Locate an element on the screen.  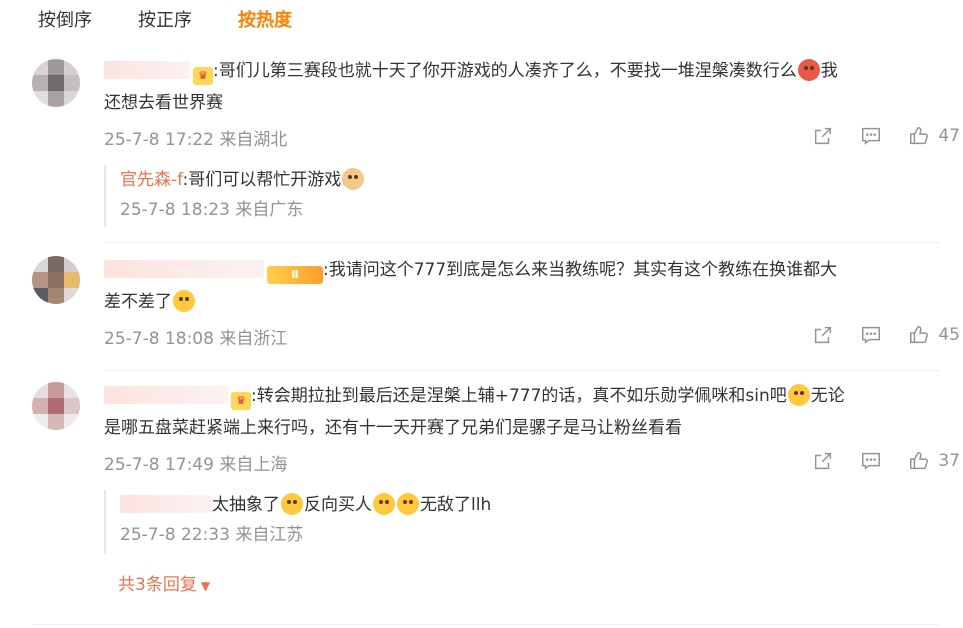
comment-time-location: 25-7-8 17:22 来自湖北 is located at coordinates (196, 140).